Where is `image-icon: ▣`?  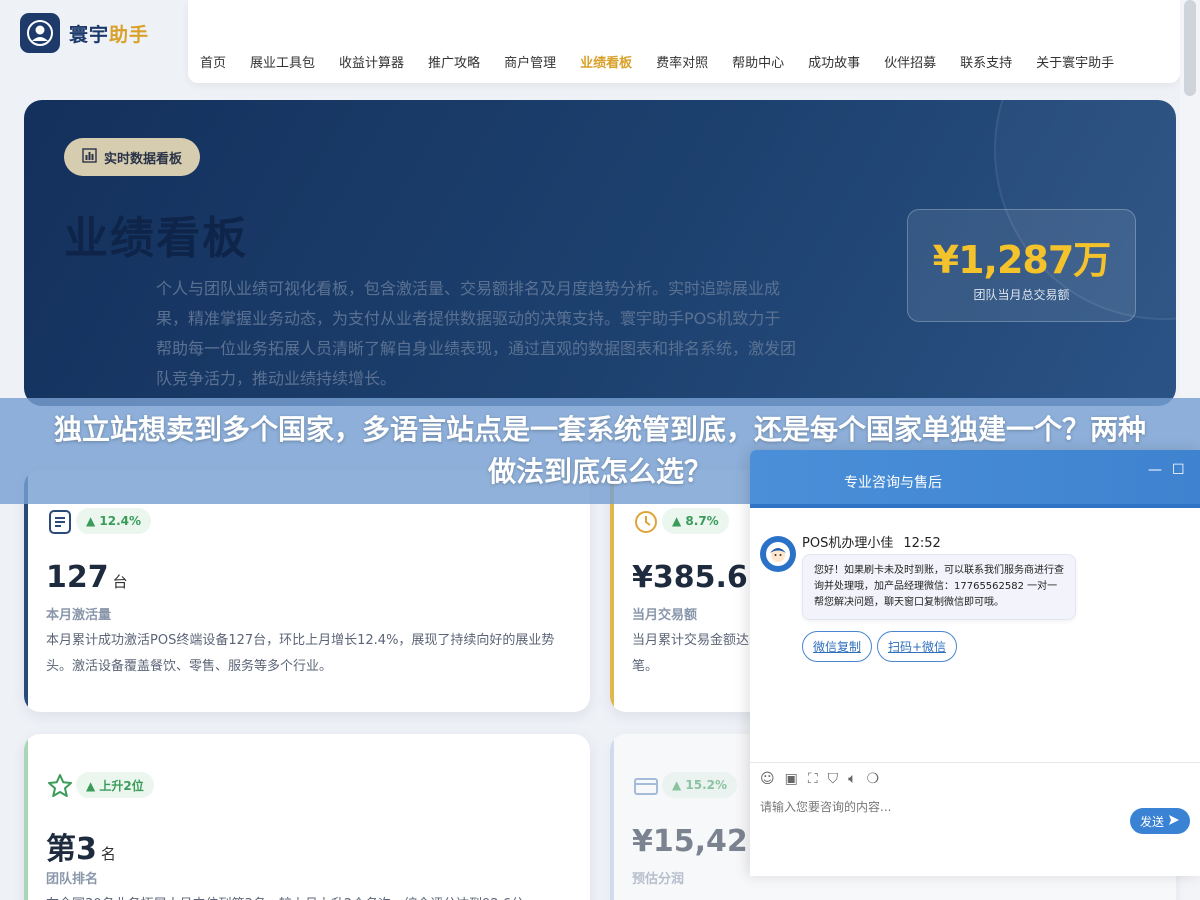
image-icon: ▣ is located at coordinates (791, 779).